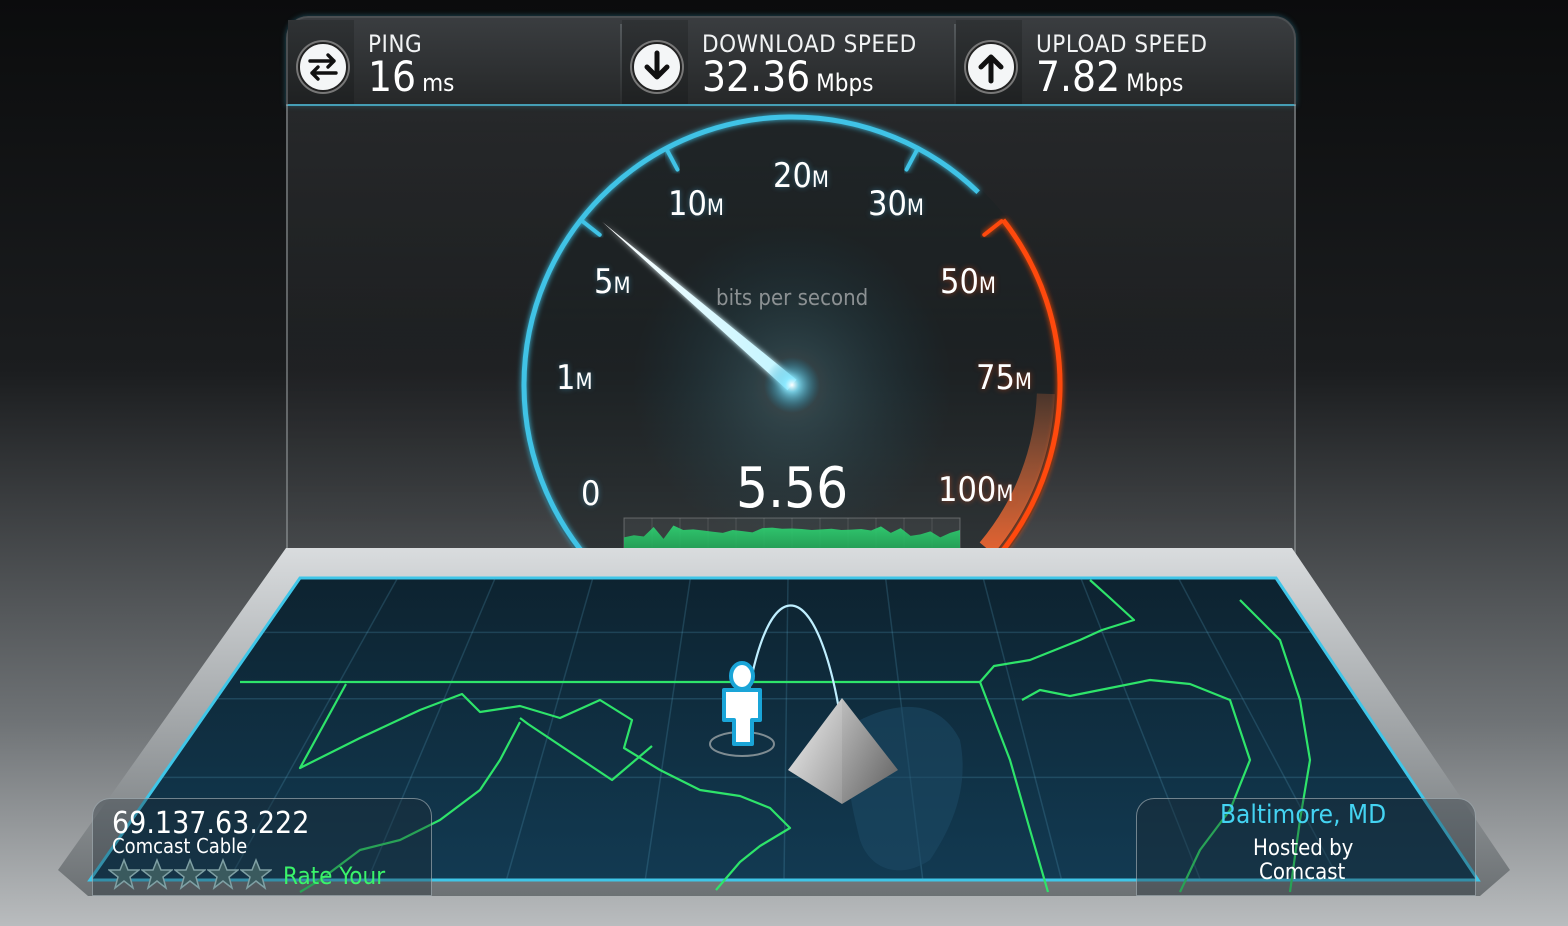  Describe the element at coordinates (968, 282) in the screenshot. I see `gauge-label-50m: 50M` at that location.